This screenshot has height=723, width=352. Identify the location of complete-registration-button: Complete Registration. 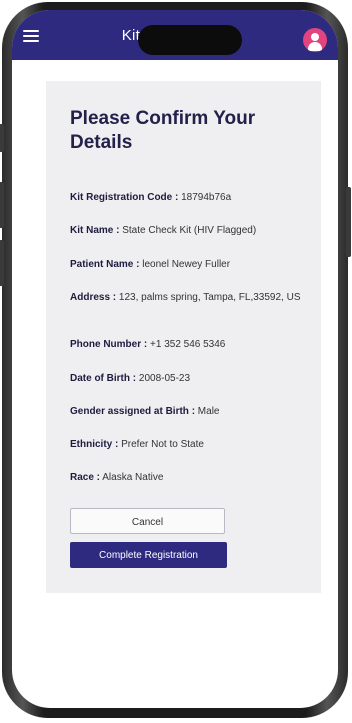
(148, 555).